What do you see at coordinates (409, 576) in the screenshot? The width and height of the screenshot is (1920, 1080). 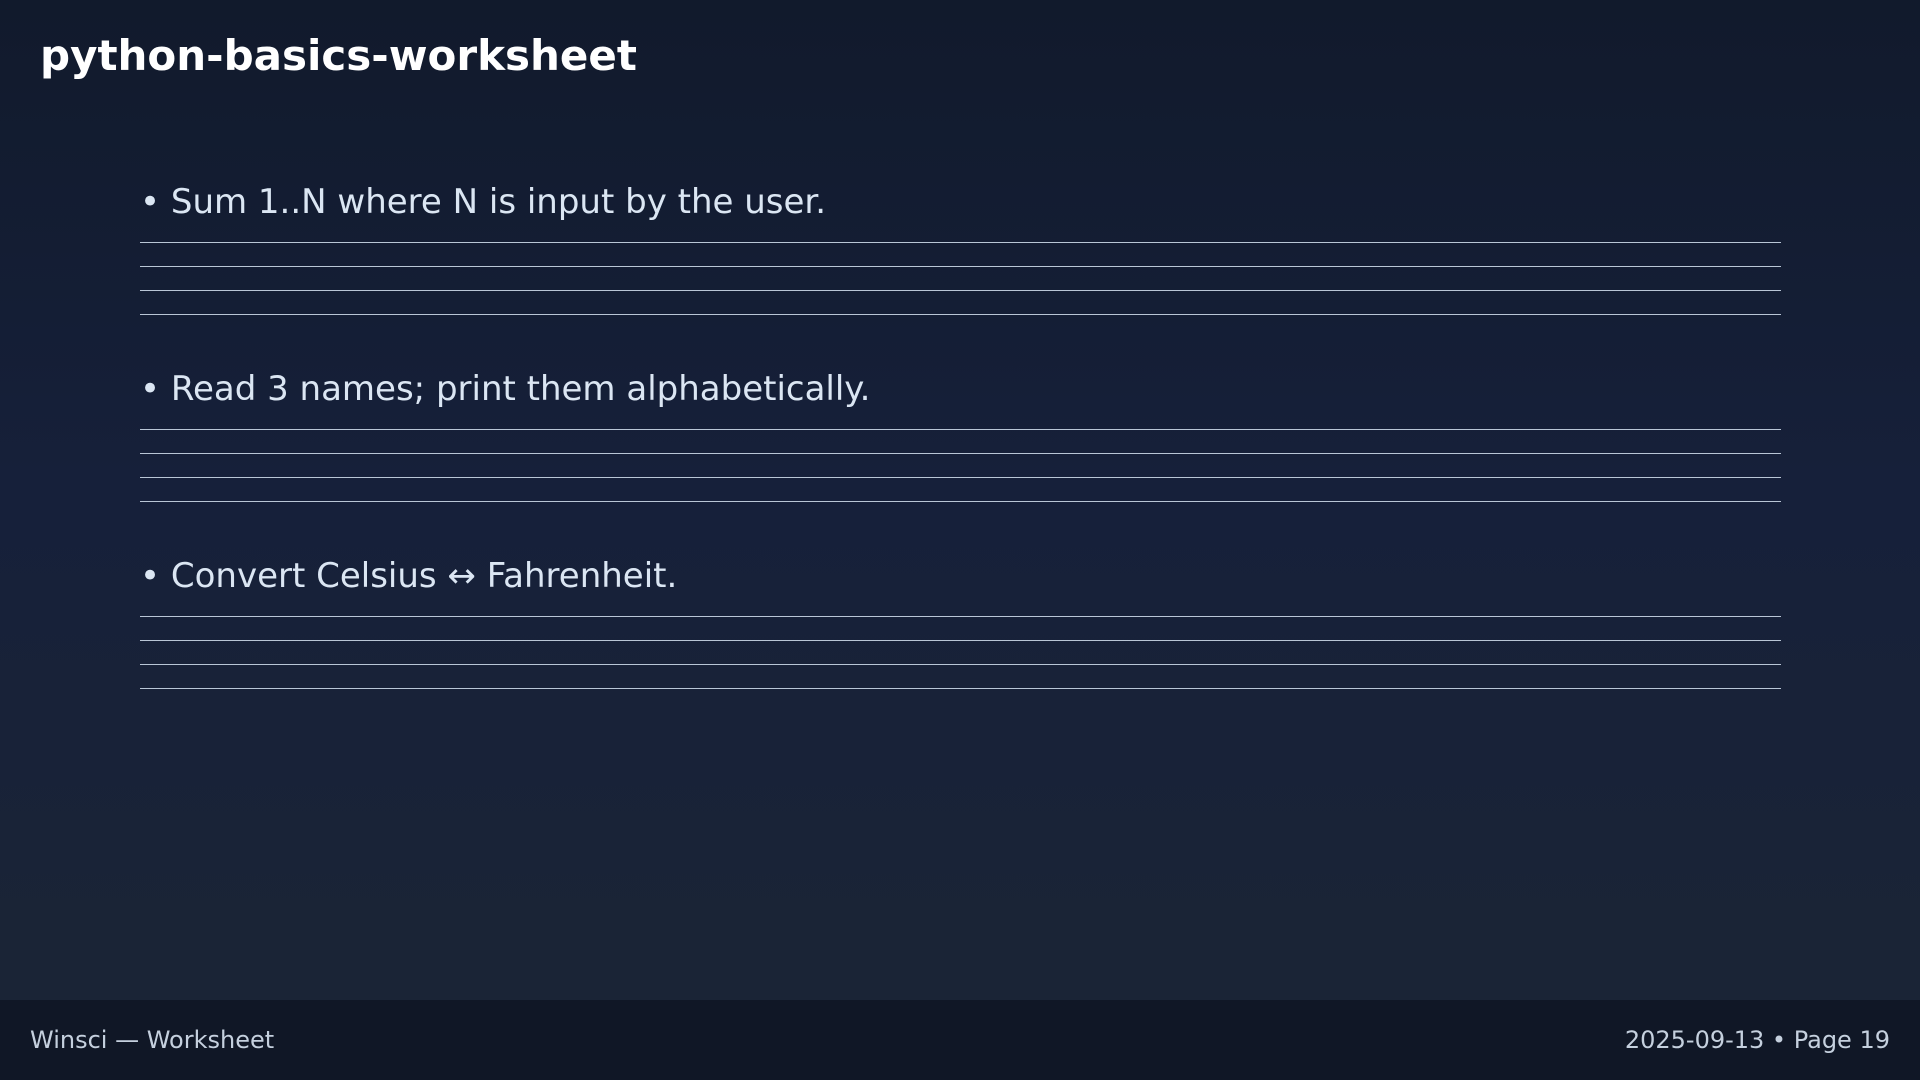 I see `question-text: • Convert Celsius ↔ Fahrenheit.` at bounding box center [409, 576].